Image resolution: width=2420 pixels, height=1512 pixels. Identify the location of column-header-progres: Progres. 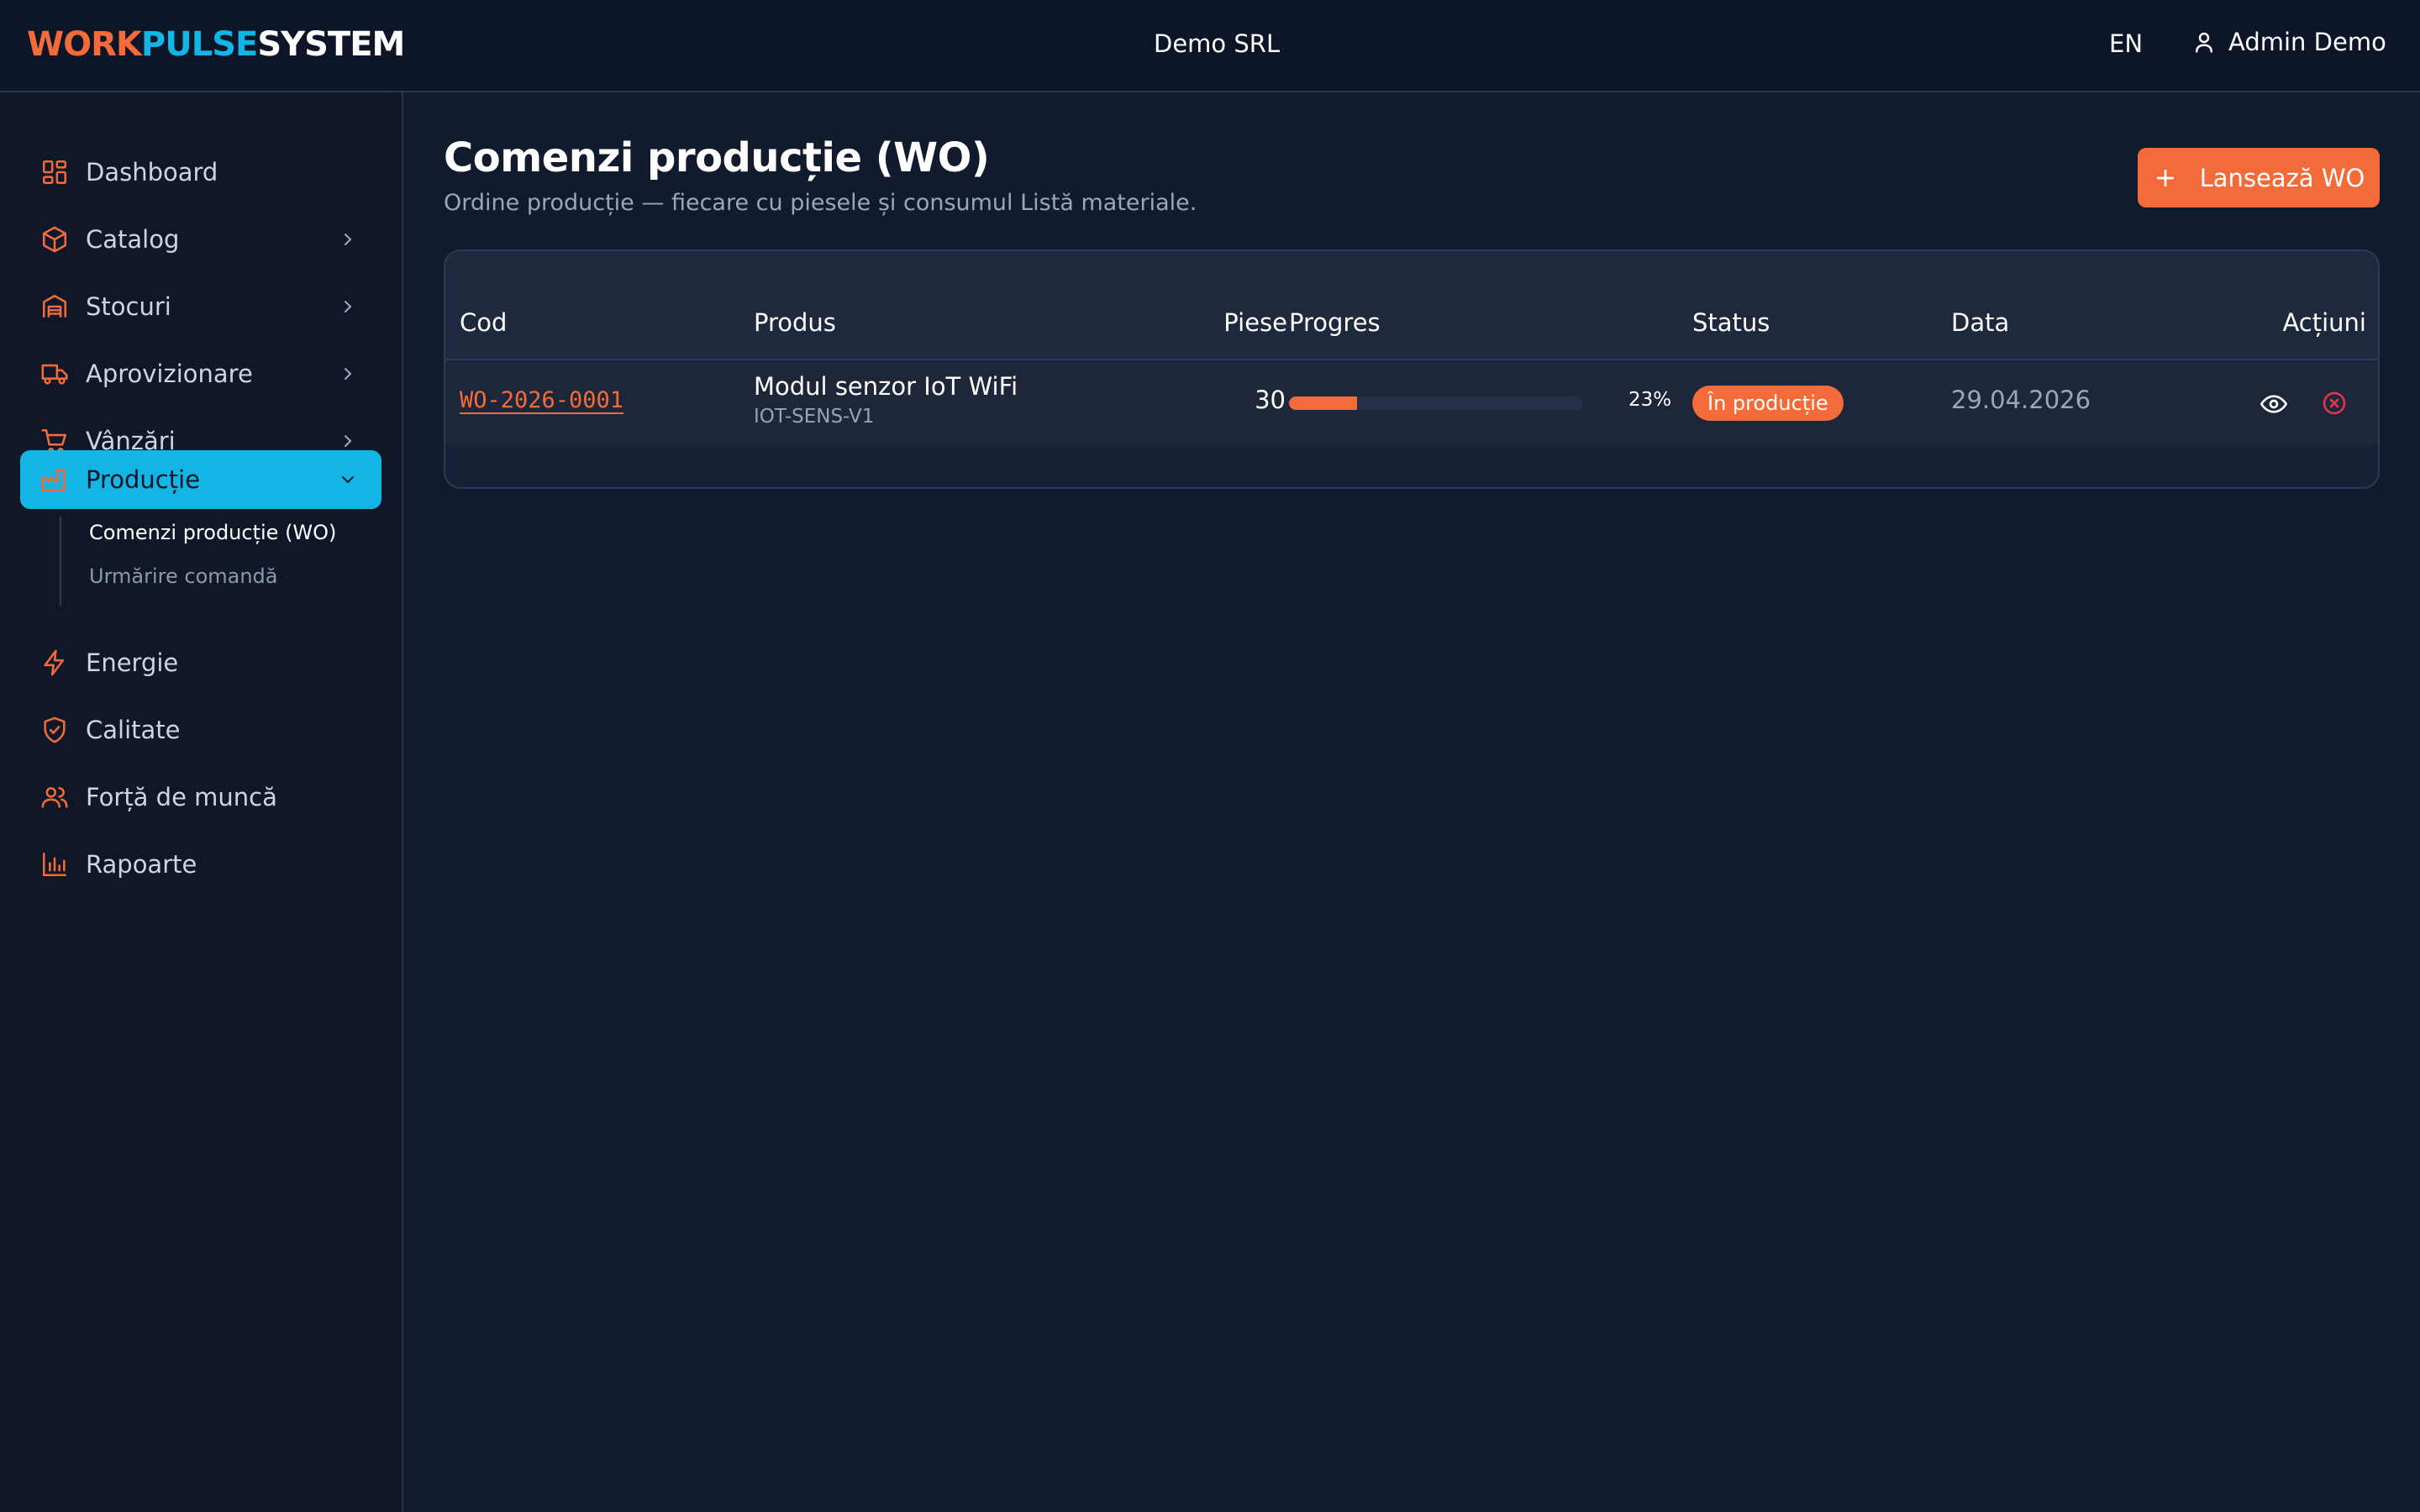
(1335, 322).